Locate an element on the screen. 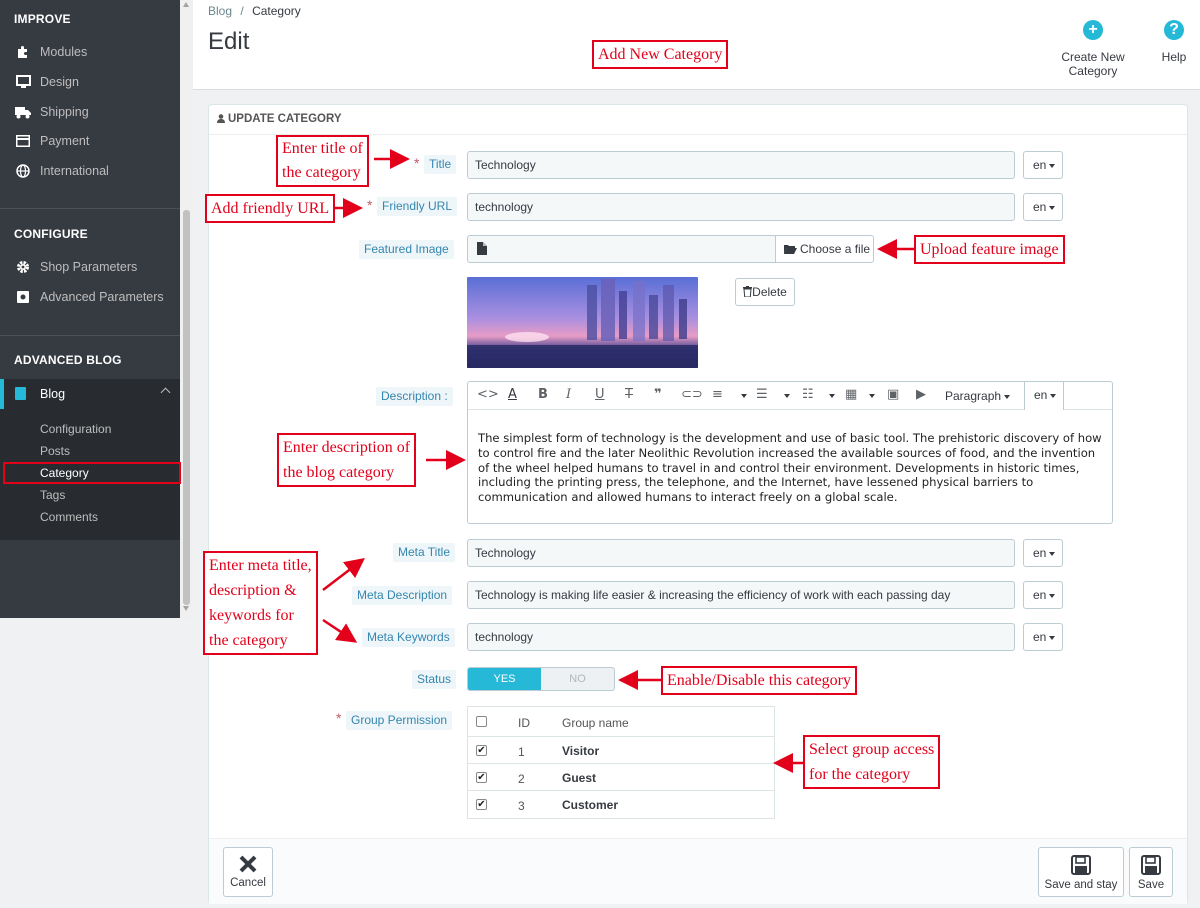  puzzle-icon is located at coordinates (23, 52).